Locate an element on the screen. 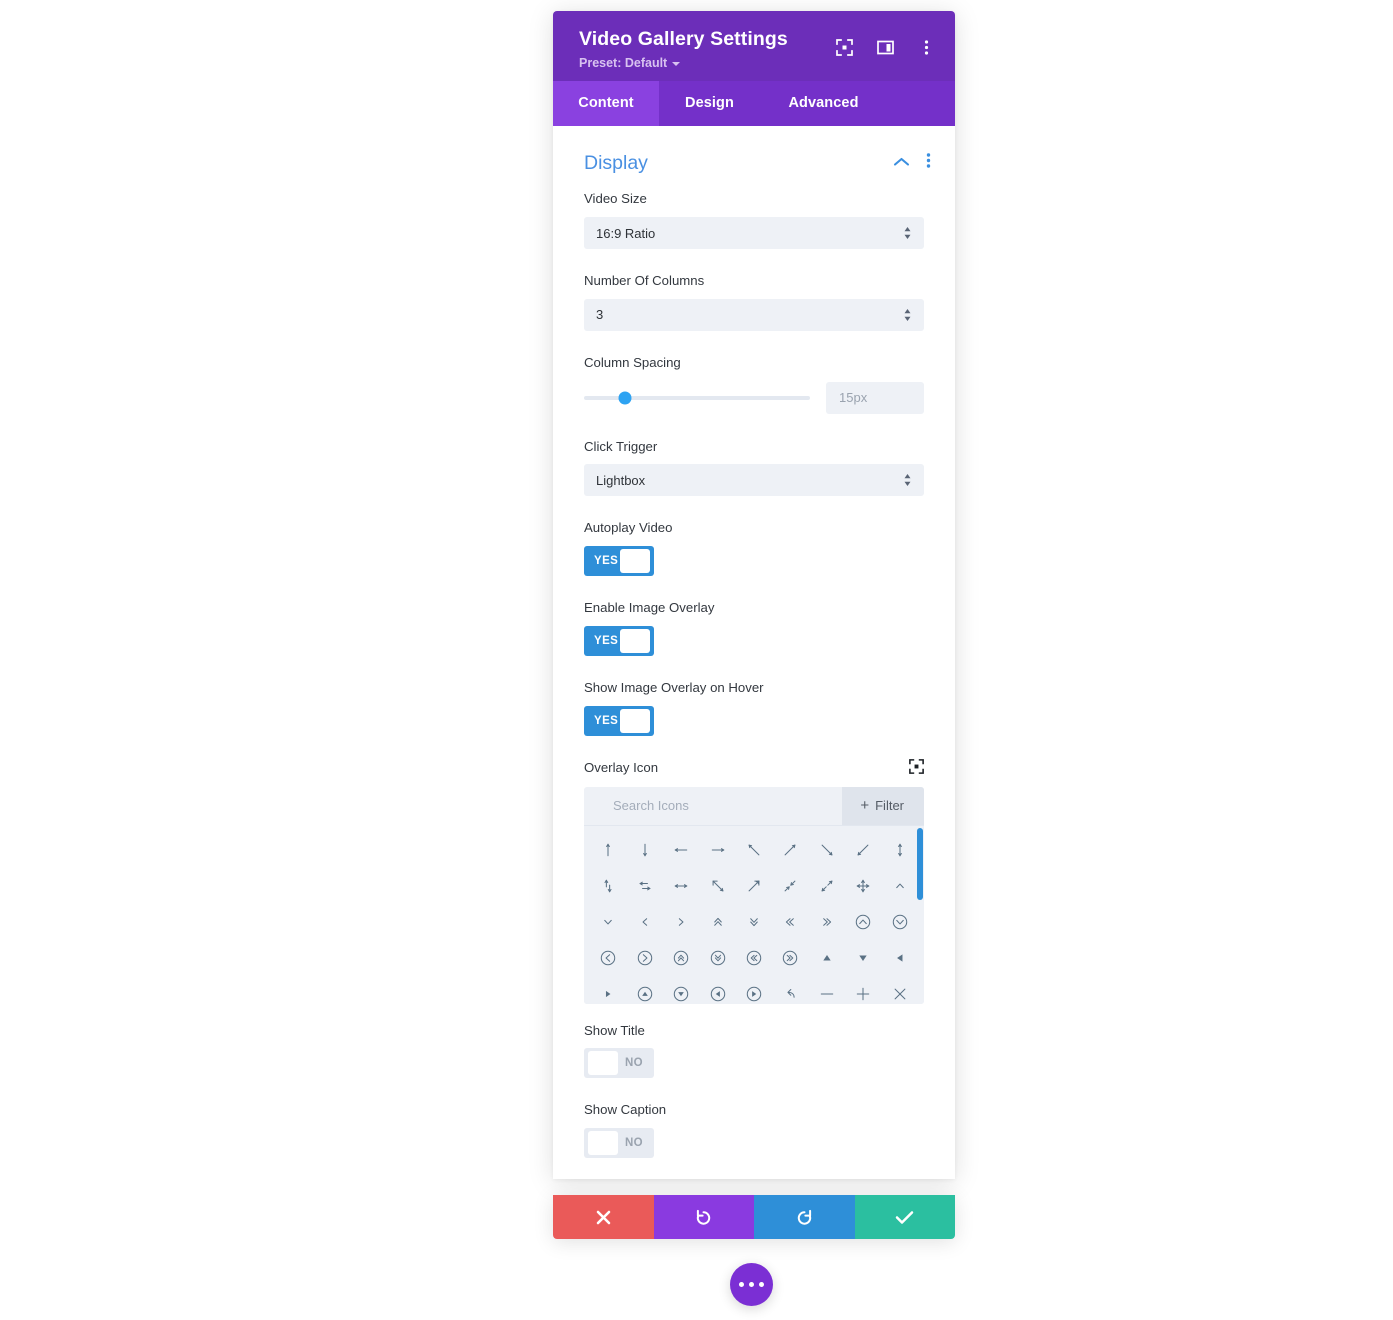  icon-grid is located at coordinates (754, 915).